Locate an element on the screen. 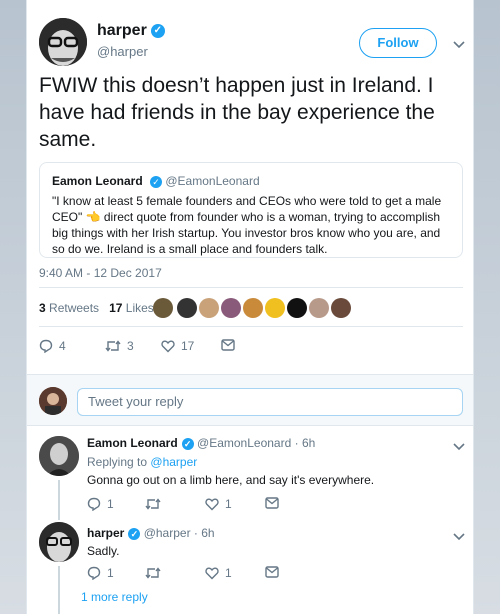  current-user-avatar is located at coordinates (53, 401).